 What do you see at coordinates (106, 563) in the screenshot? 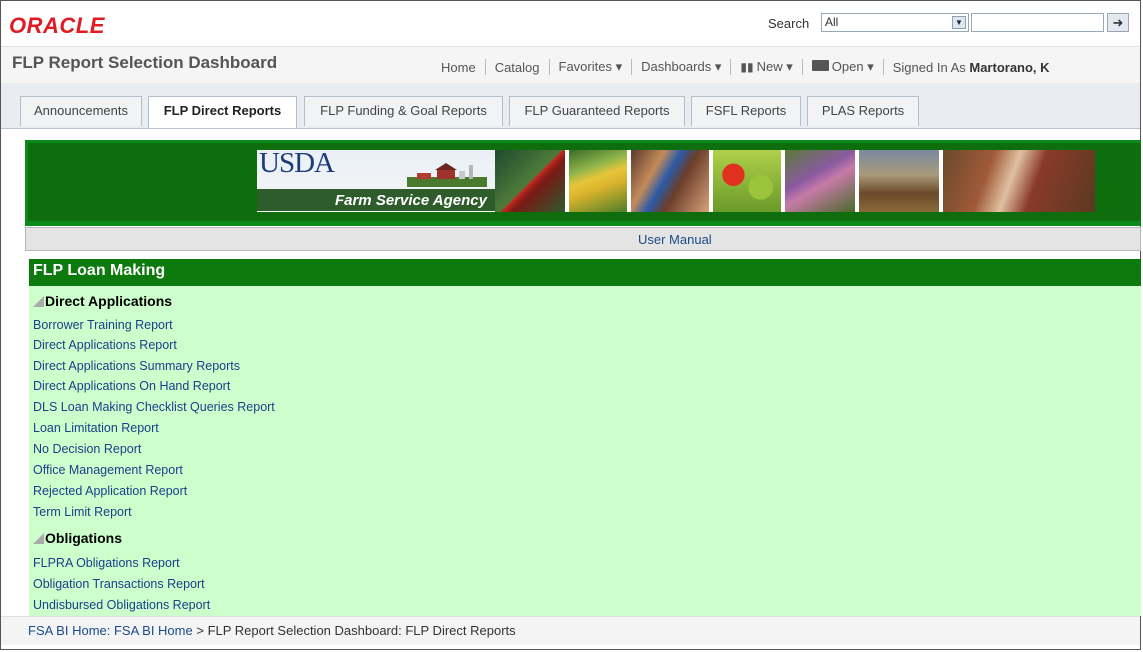
I see `report-link: FLPRA Obligations Report` at bounding box center [106, 563].